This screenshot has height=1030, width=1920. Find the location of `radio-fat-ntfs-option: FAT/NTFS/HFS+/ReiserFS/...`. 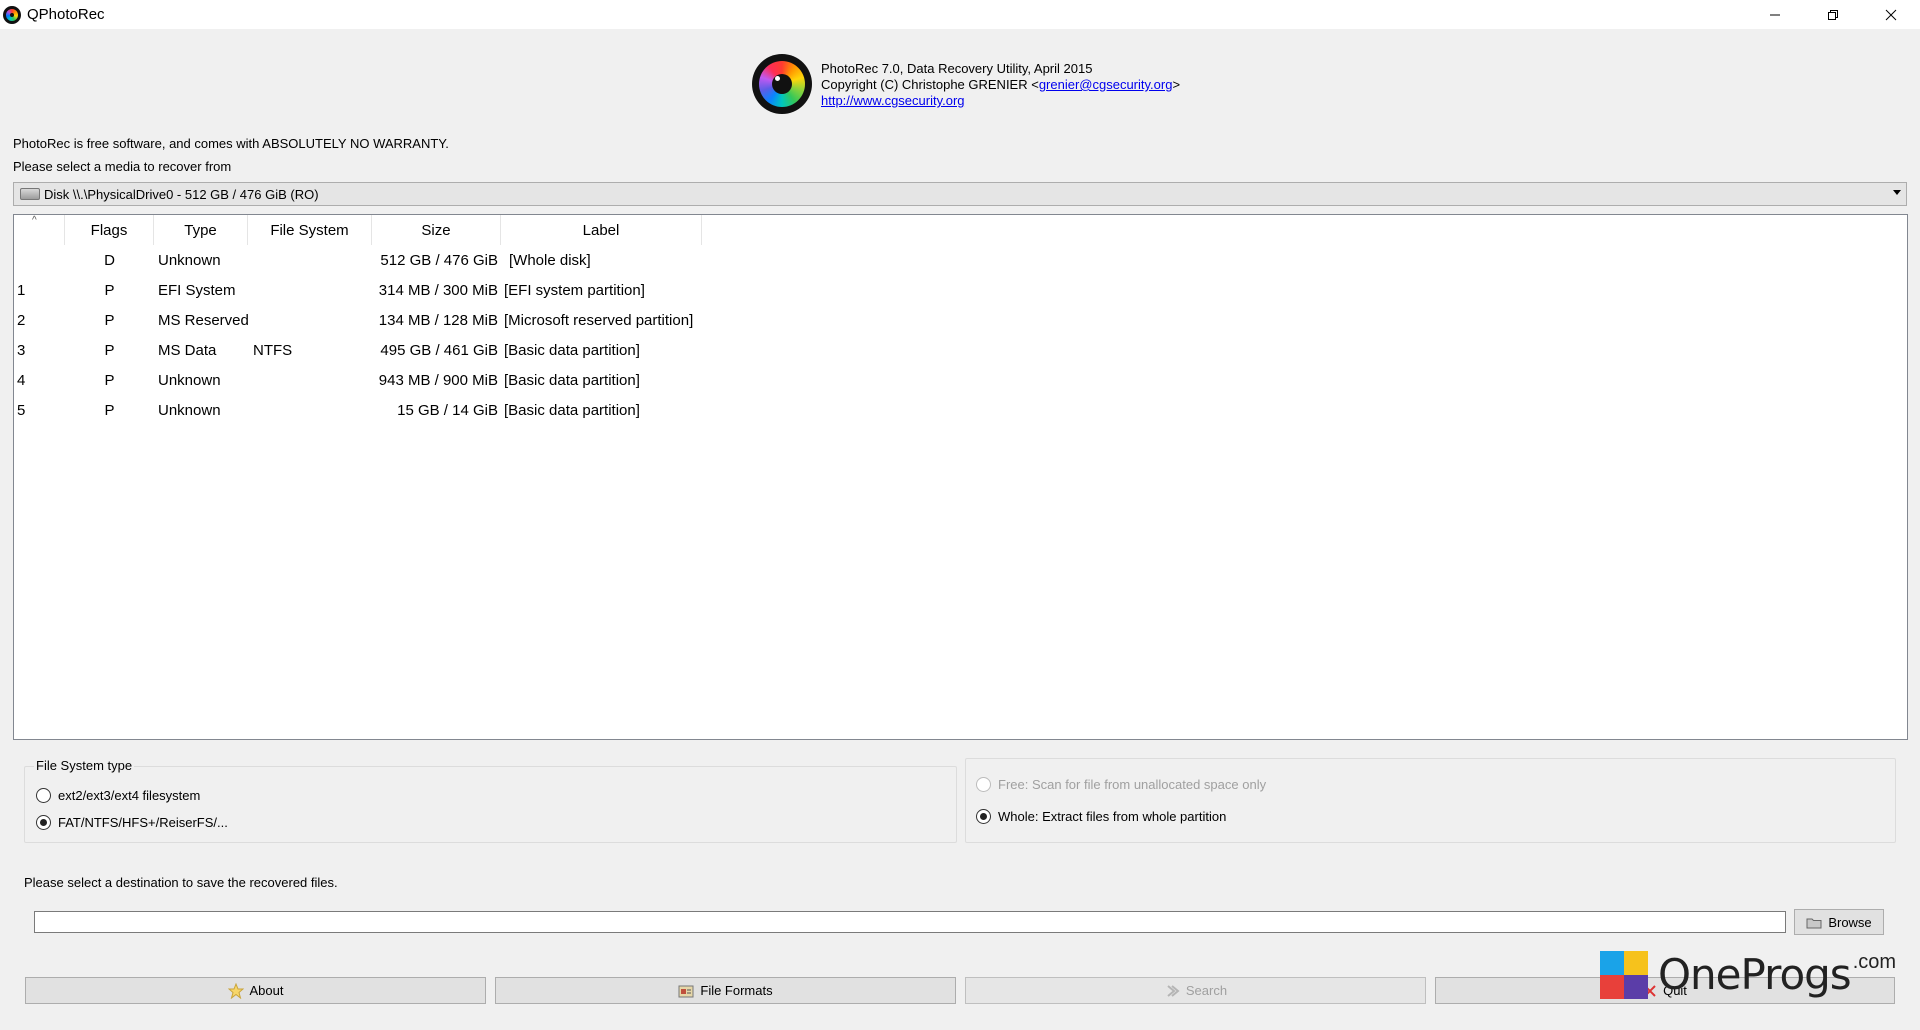

radio-fat-ntfs-option: FAT/NTFS/HFS+/ReiserFS/... is located at coordinates (132, 822).